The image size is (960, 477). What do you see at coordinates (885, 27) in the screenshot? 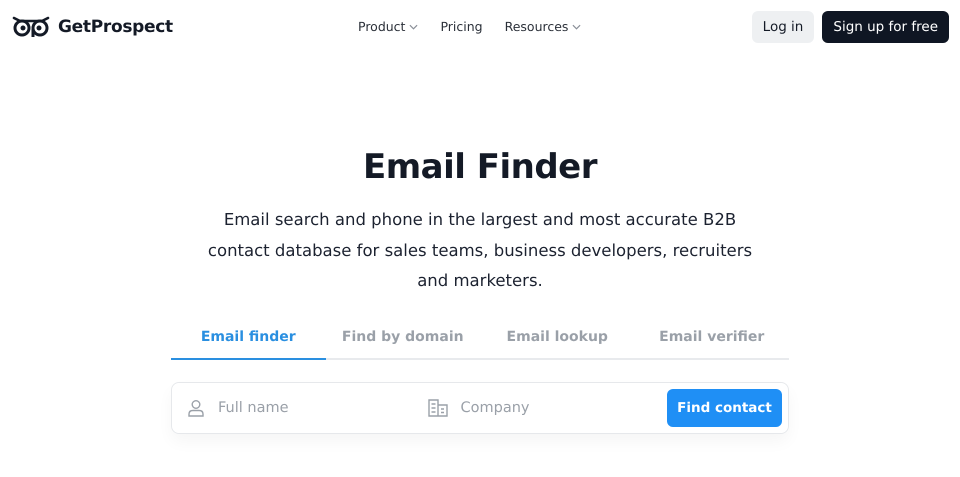
I see `signup-button: Sign up for free` at bounding box center [885, 27].